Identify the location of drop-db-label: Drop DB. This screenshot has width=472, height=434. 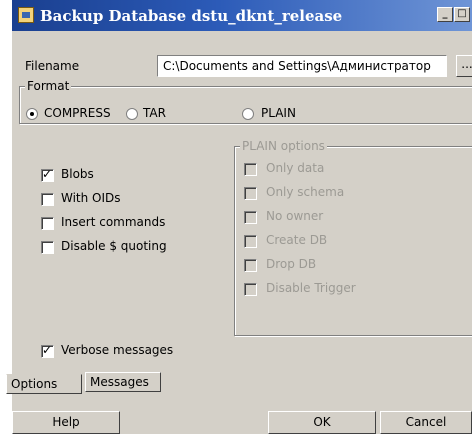
(291, 264).